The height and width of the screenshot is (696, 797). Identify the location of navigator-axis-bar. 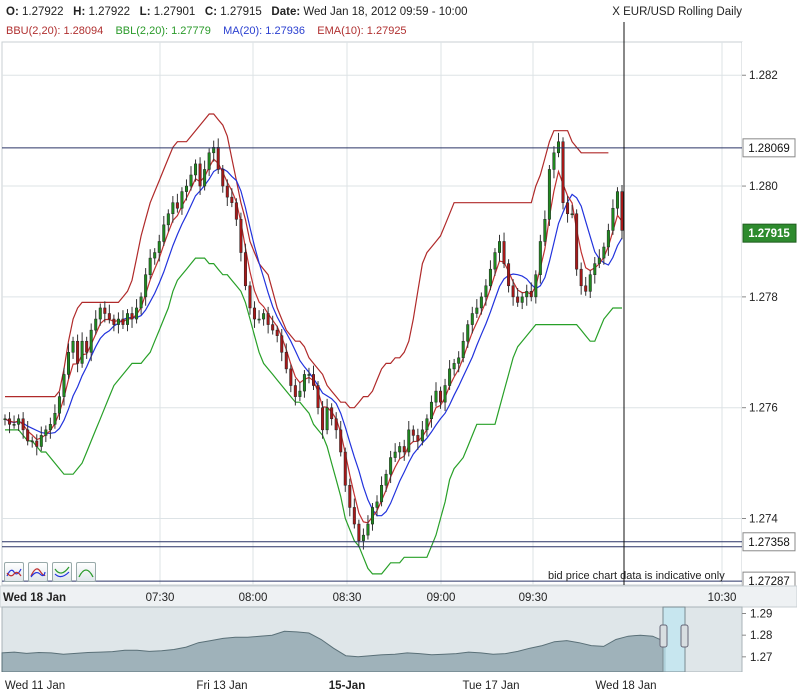
(398, 684).